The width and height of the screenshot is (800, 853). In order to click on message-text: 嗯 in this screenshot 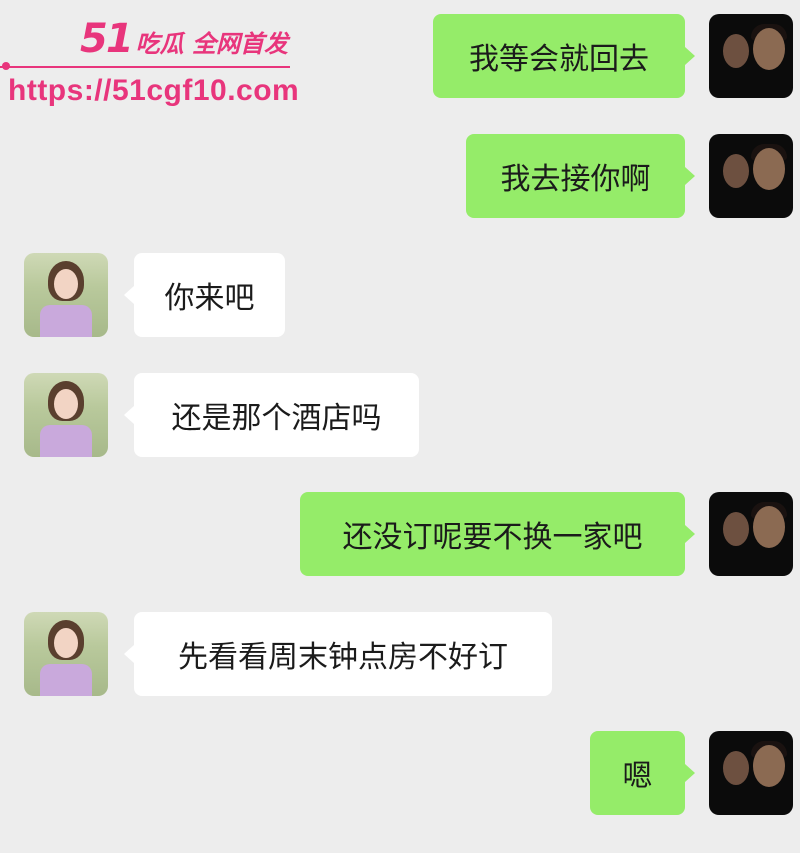, I will do `click(637, 776)`.